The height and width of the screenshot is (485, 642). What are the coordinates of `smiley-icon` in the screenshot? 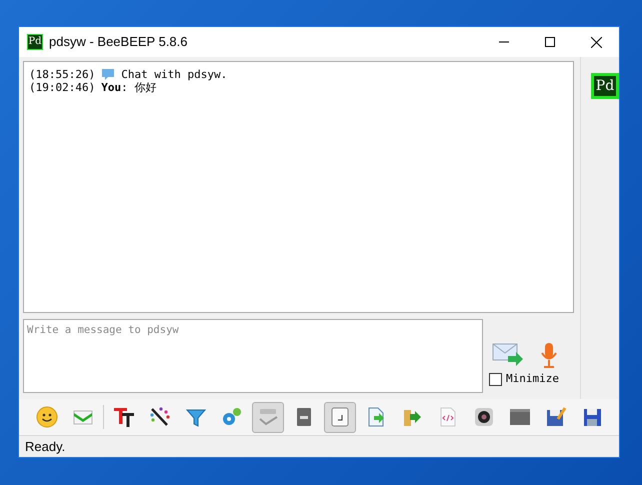 It's located at (47, 417).